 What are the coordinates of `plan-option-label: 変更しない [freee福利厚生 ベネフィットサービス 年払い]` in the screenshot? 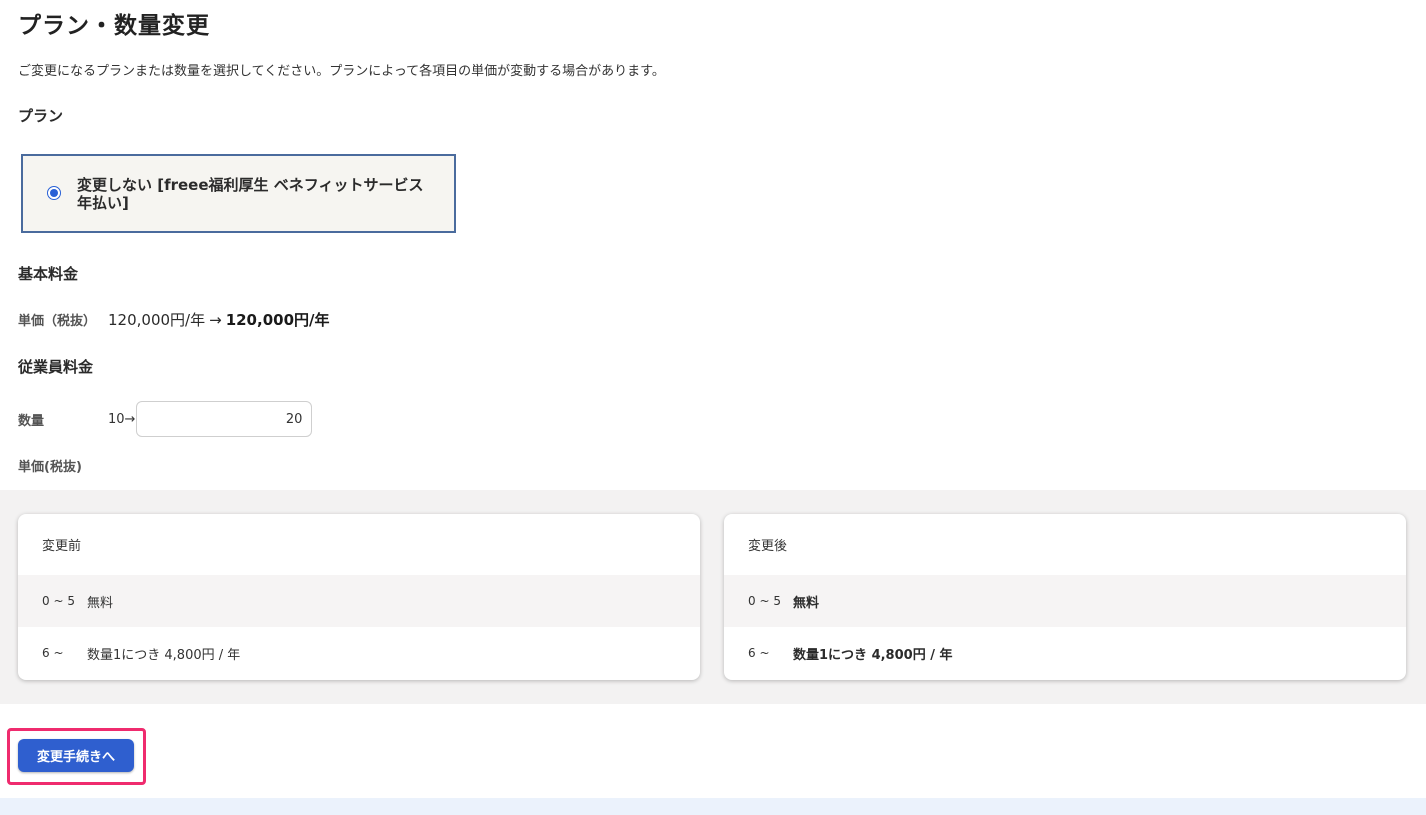 It's located at (250, 193).